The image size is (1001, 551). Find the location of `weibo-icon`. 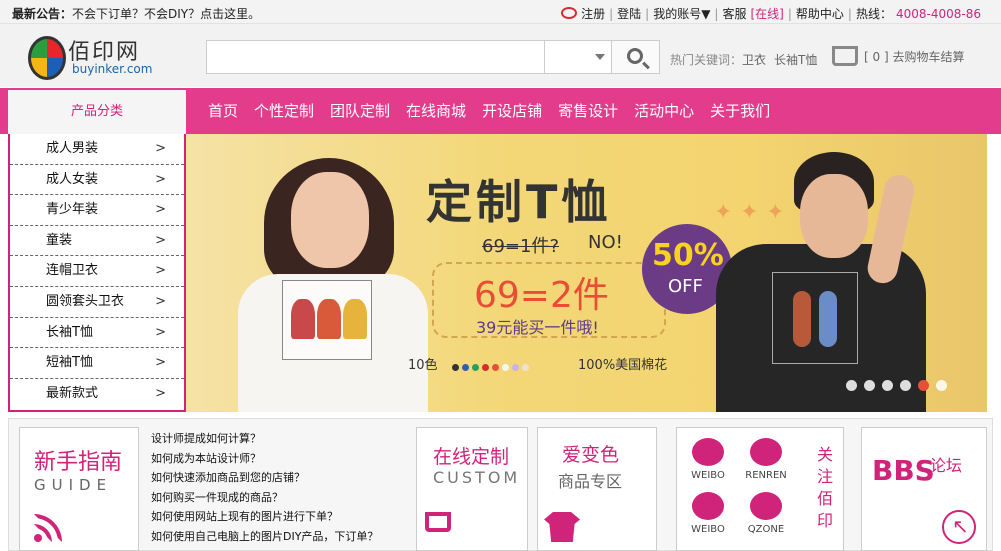

weibo-icon is located at coordinates (569, 13).